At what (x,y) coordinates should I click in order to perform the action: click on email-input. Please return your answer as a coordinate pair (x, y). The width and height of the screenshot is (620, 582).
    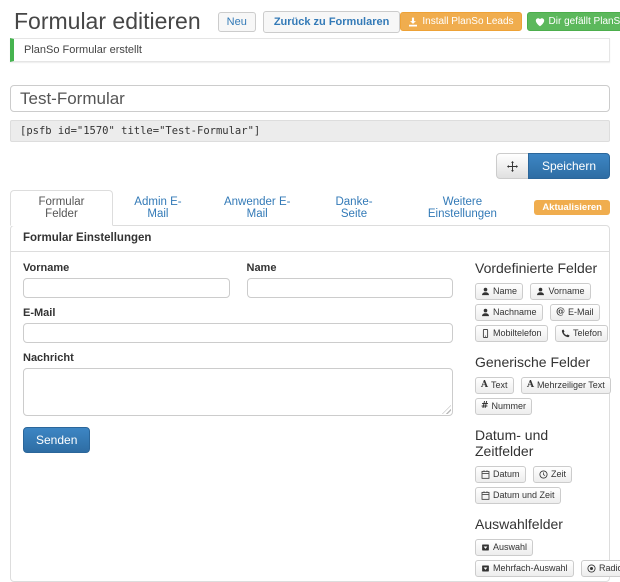
    Looking at the image, I should click on (238, 333).